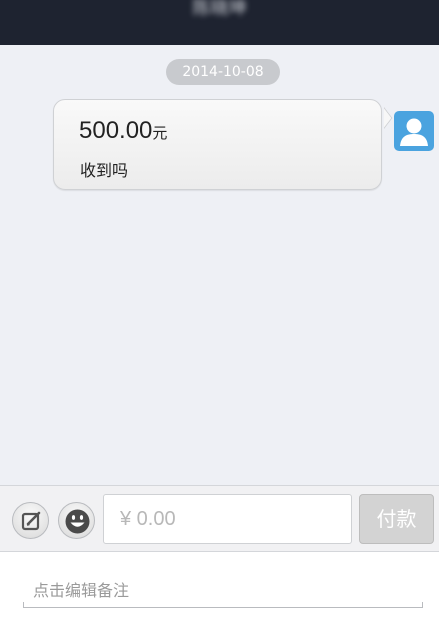 Image resolution: width=439 pixels, height=624 pixels. Describe the element at coordinates (160, 133) in the screenshot. I see `currency-unit: 元` at that location.